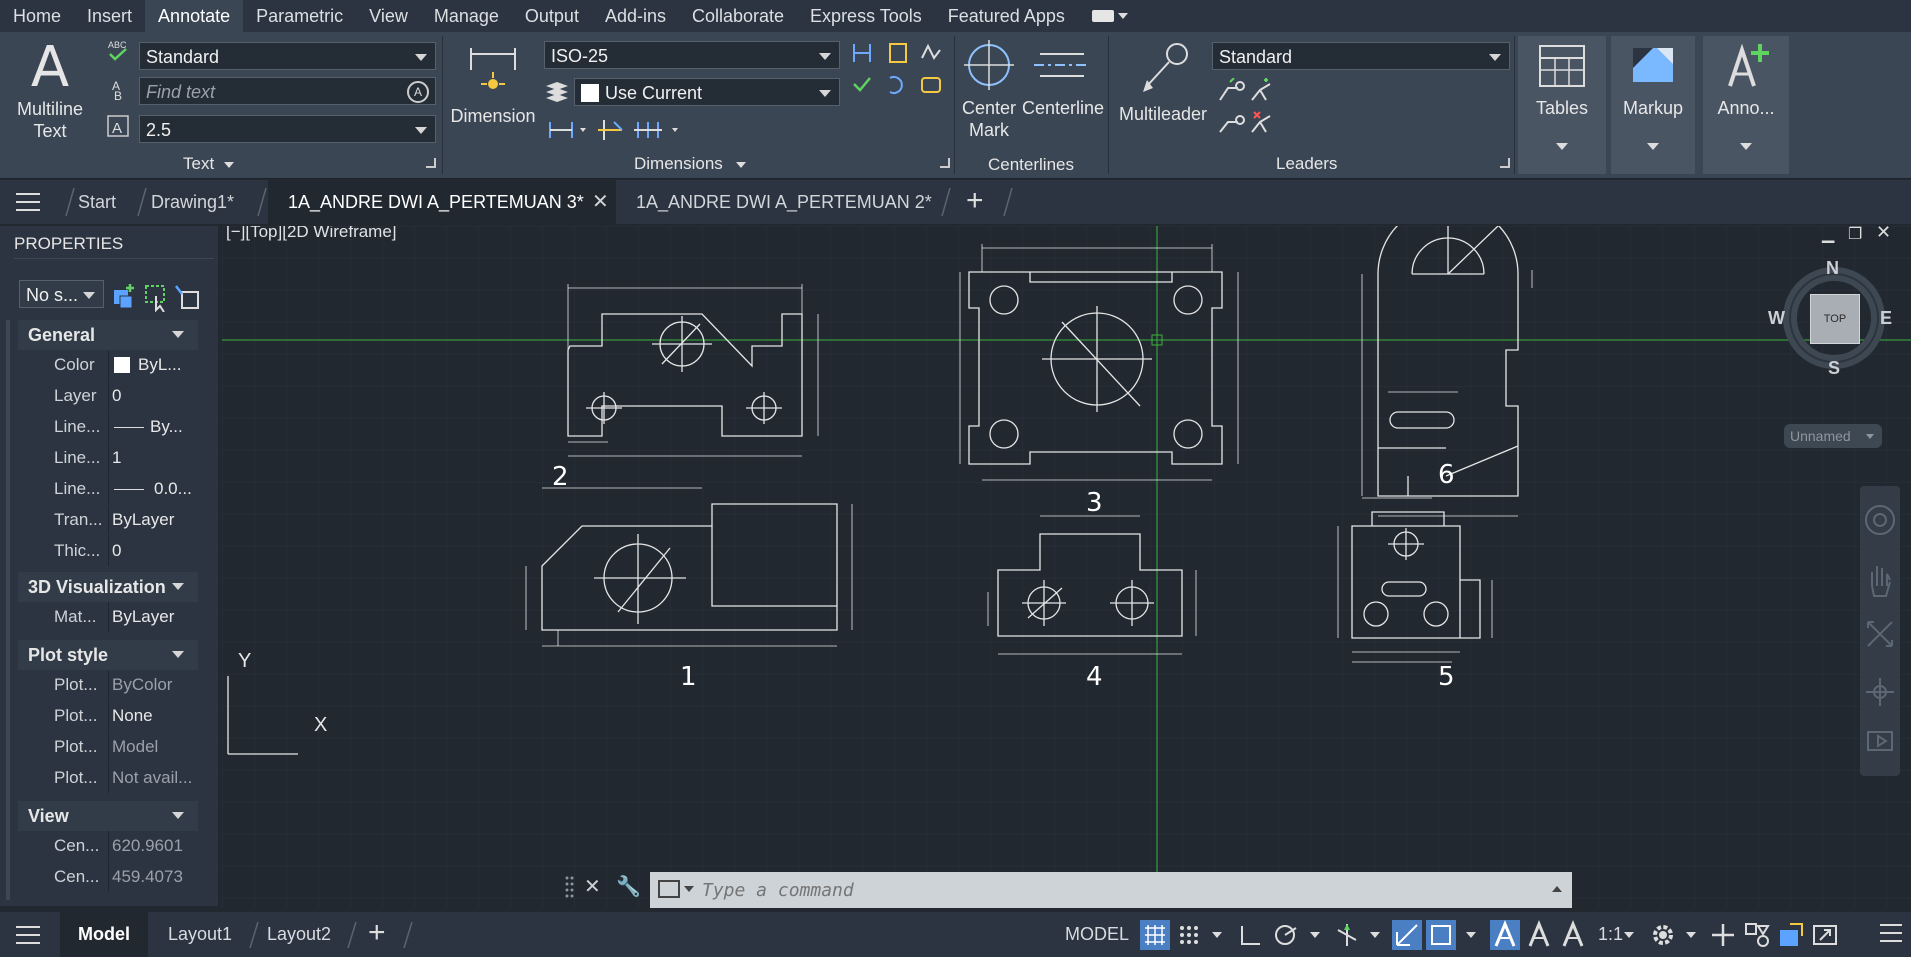 This screenshot has width=1911, height=957. Describe the element at coordinates (1246, 112) in the screenshot. I see `leader-tools` at that location.